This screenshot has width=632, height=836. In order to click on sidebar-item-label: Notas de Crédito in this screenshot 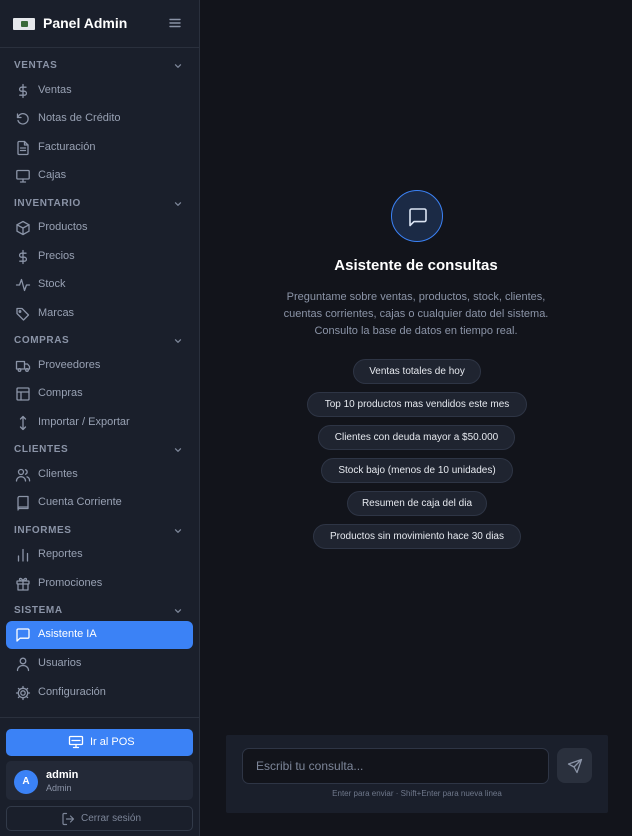, I will do `click(79, 118)`.